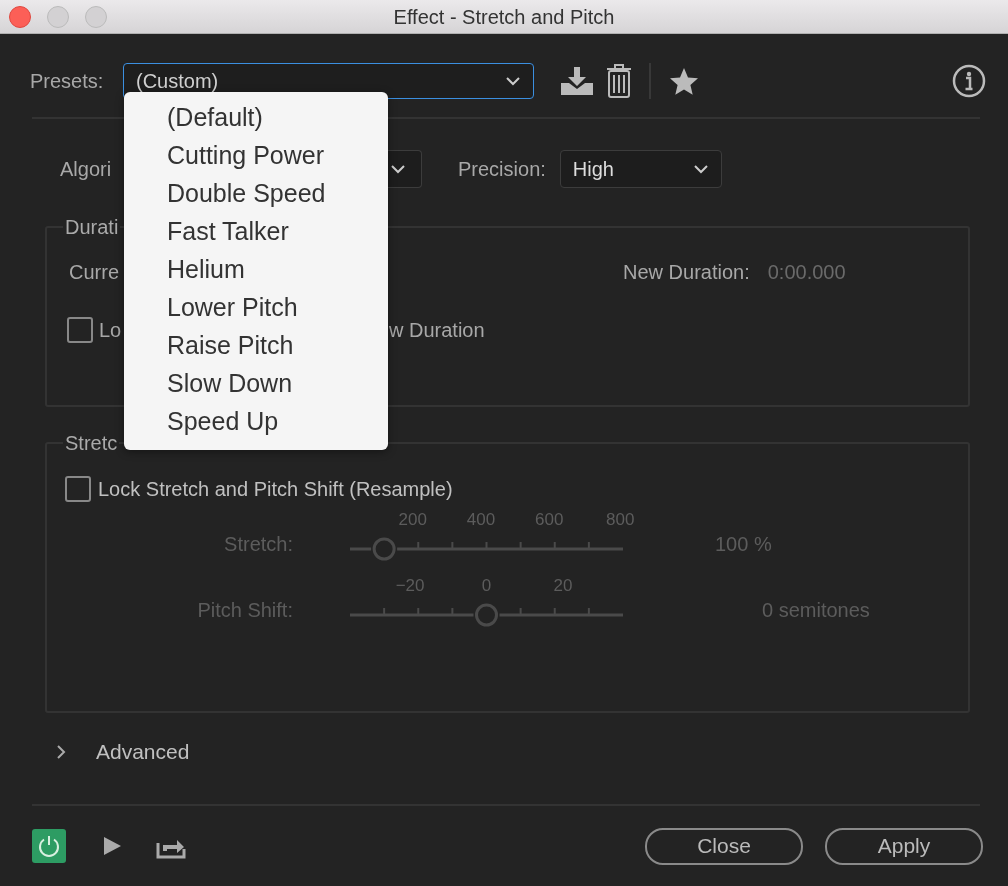 Image resolution: width=1008 pixels, height=886 pixels. Describe the element at coordinates (412, 519) in the screenshot. I see `tick-label: 200` at that location.